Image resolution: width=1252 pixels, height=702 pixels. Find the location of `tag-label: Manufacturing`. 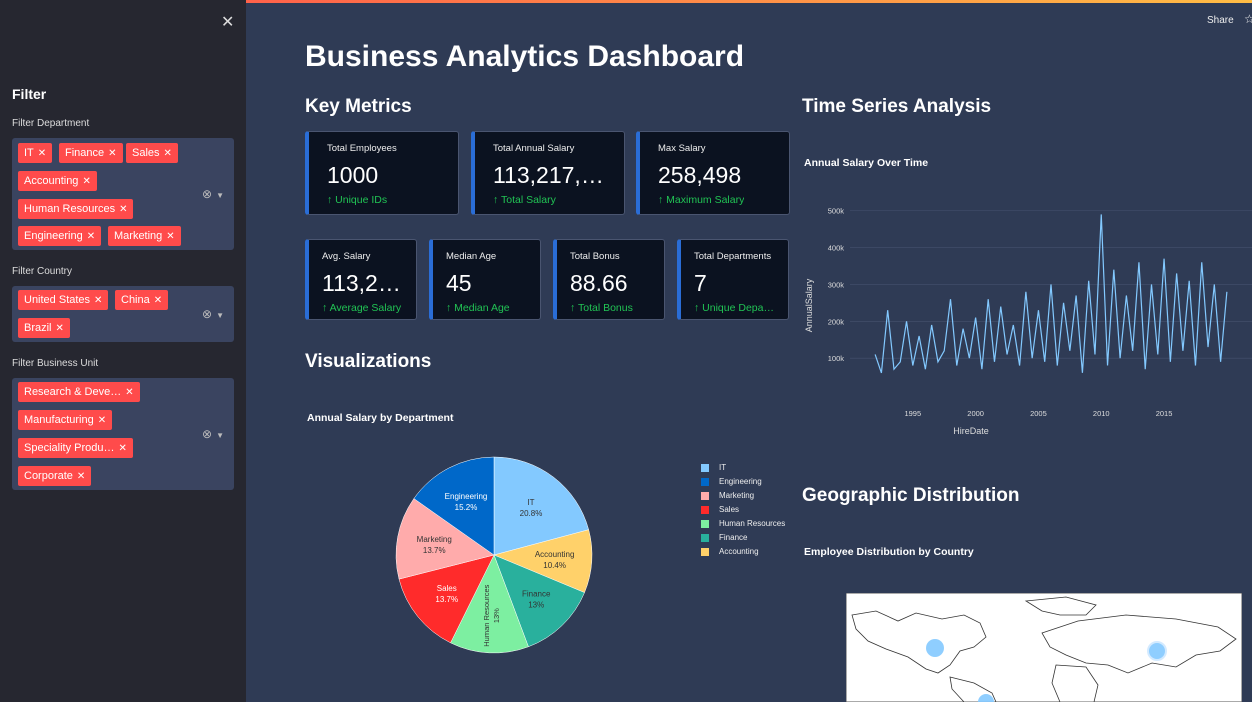

tag-label: Manufacturing is located at coordinates (59, 420).